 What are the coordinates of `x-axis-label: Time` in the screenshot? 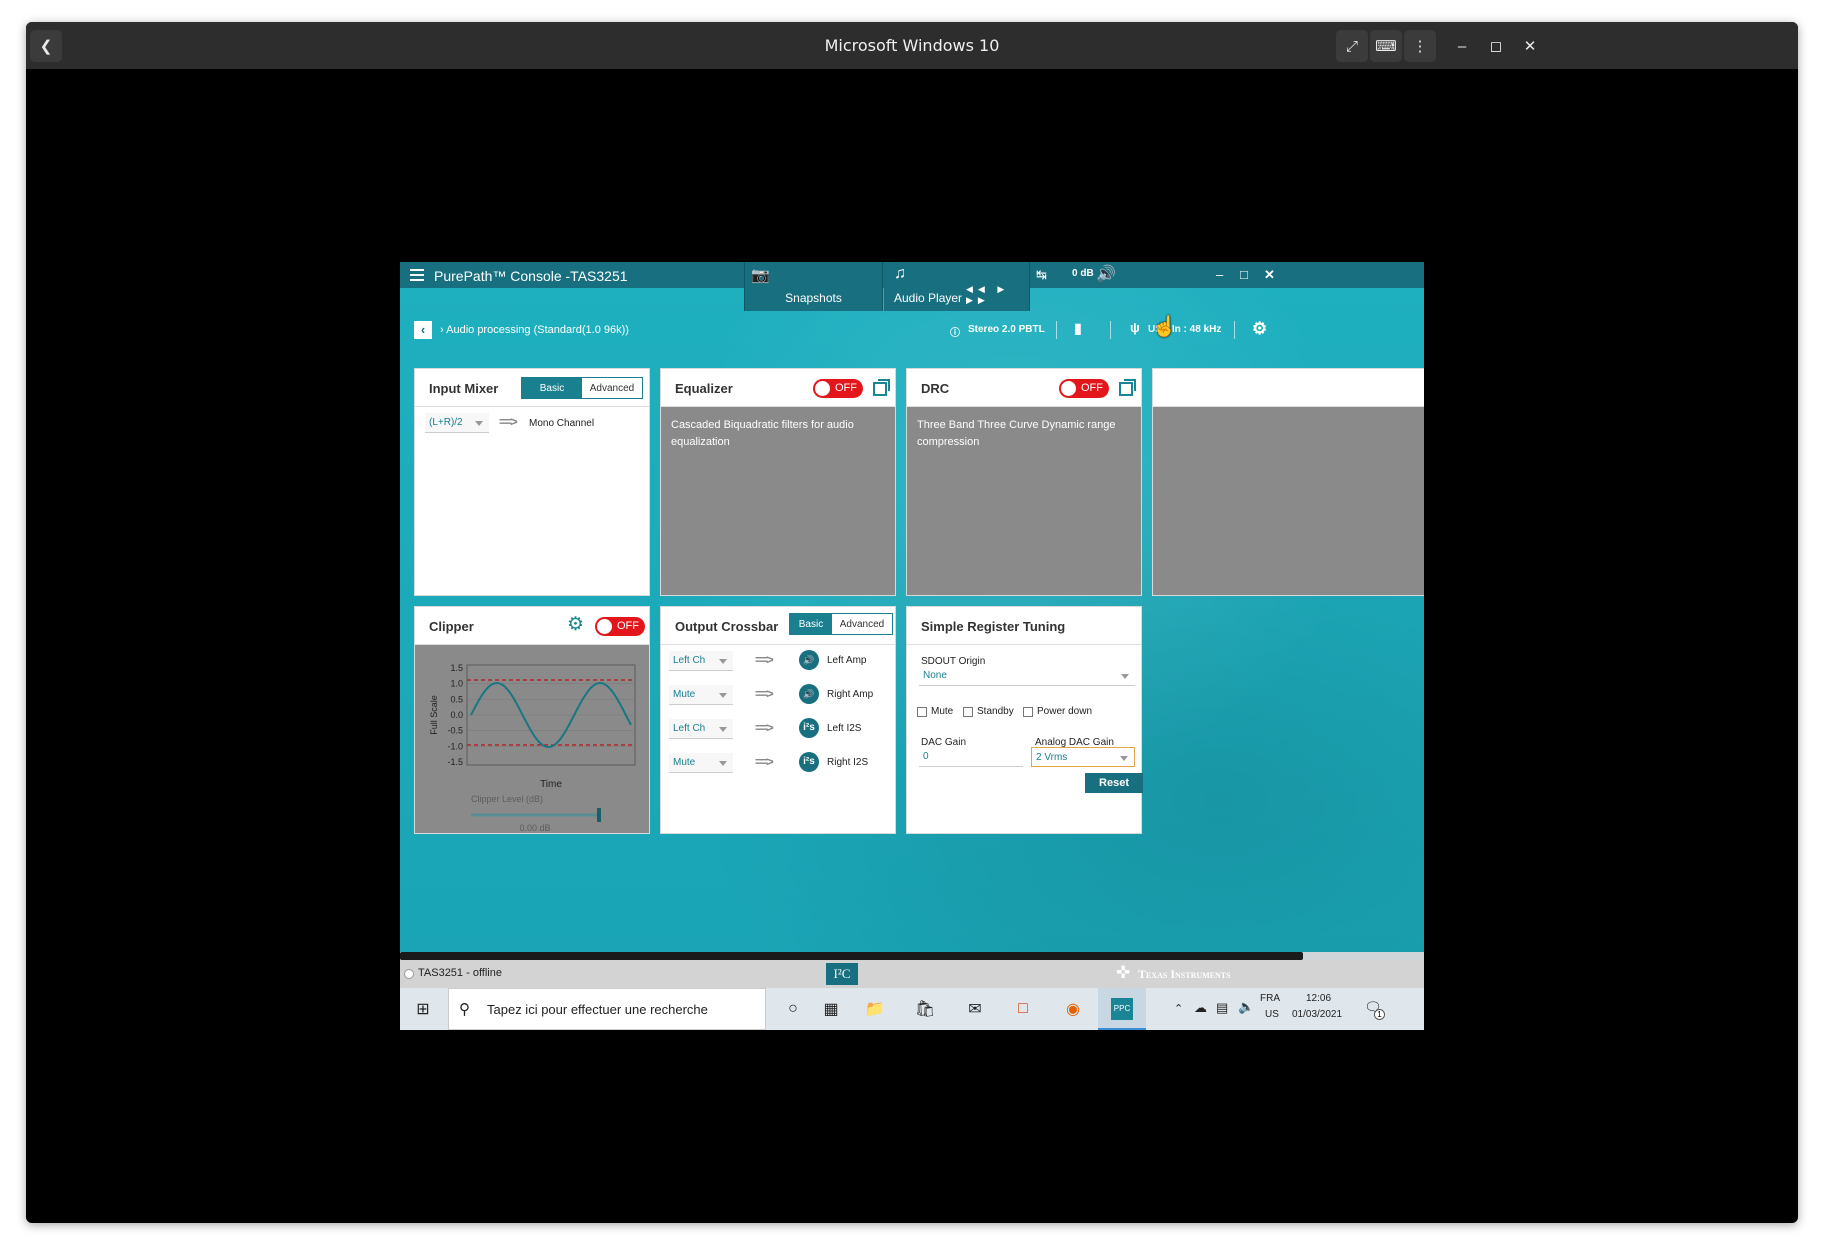 It's located at (551, 784).